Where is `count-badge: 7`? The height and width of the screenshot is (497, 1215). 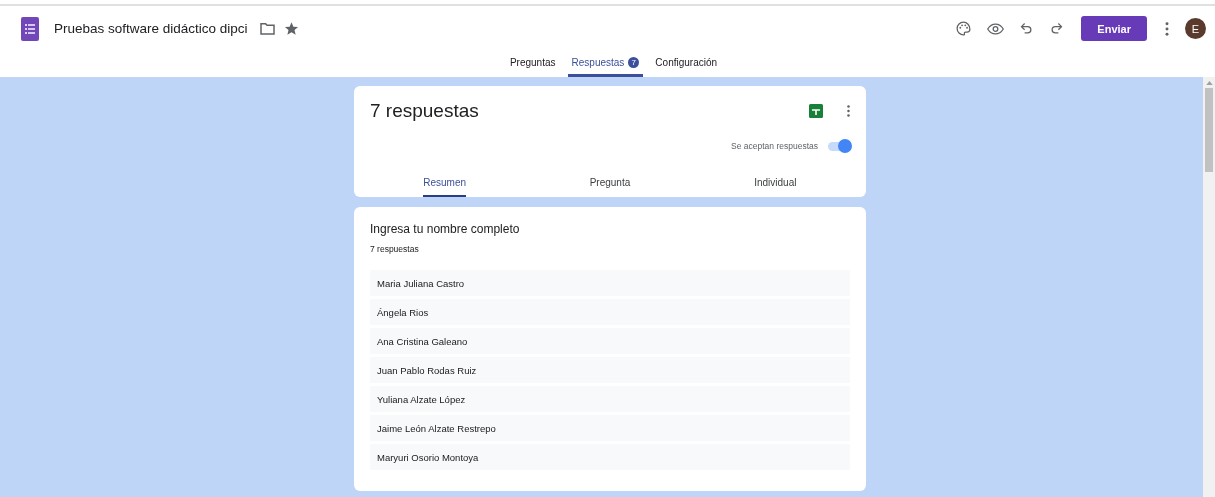 count-badge: 7 is located at coordinates (634, 62).